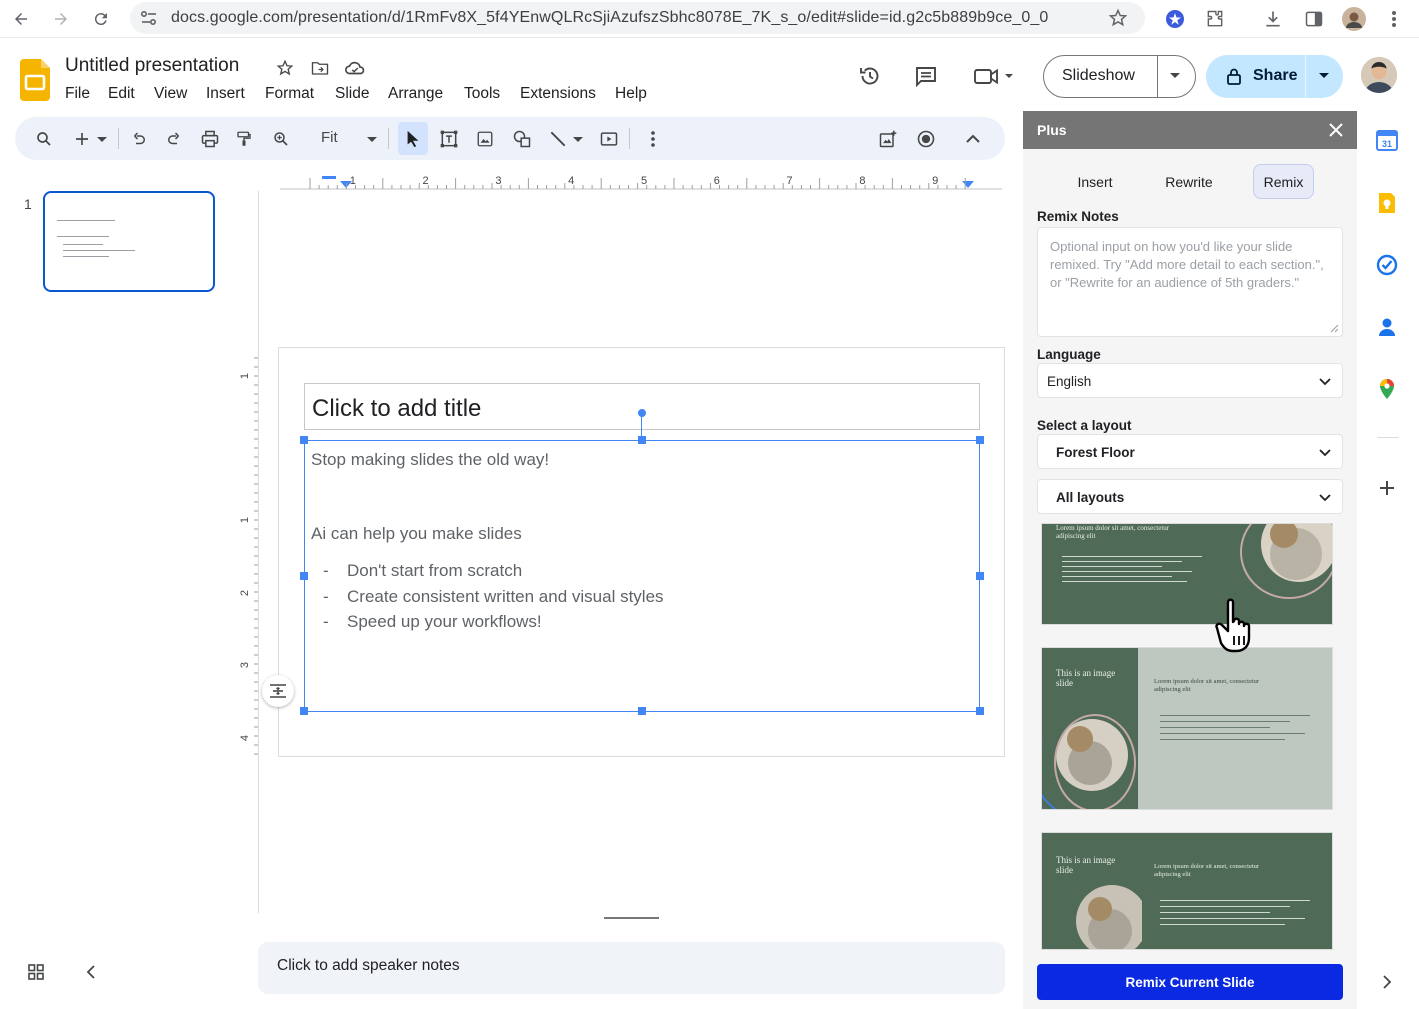  Describe the element at coordinates (1387, 203) in the screenshot. I see `keep-icon` at that location.